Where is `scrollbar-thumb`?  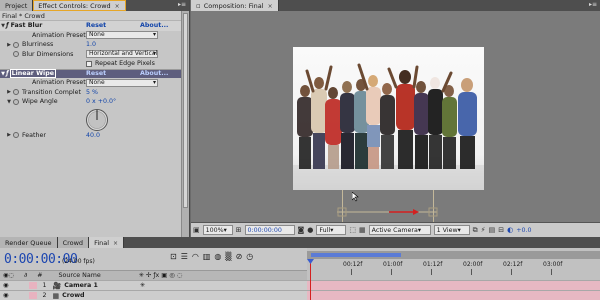 scrollbar-thumb is located at coordinates (185, 110).